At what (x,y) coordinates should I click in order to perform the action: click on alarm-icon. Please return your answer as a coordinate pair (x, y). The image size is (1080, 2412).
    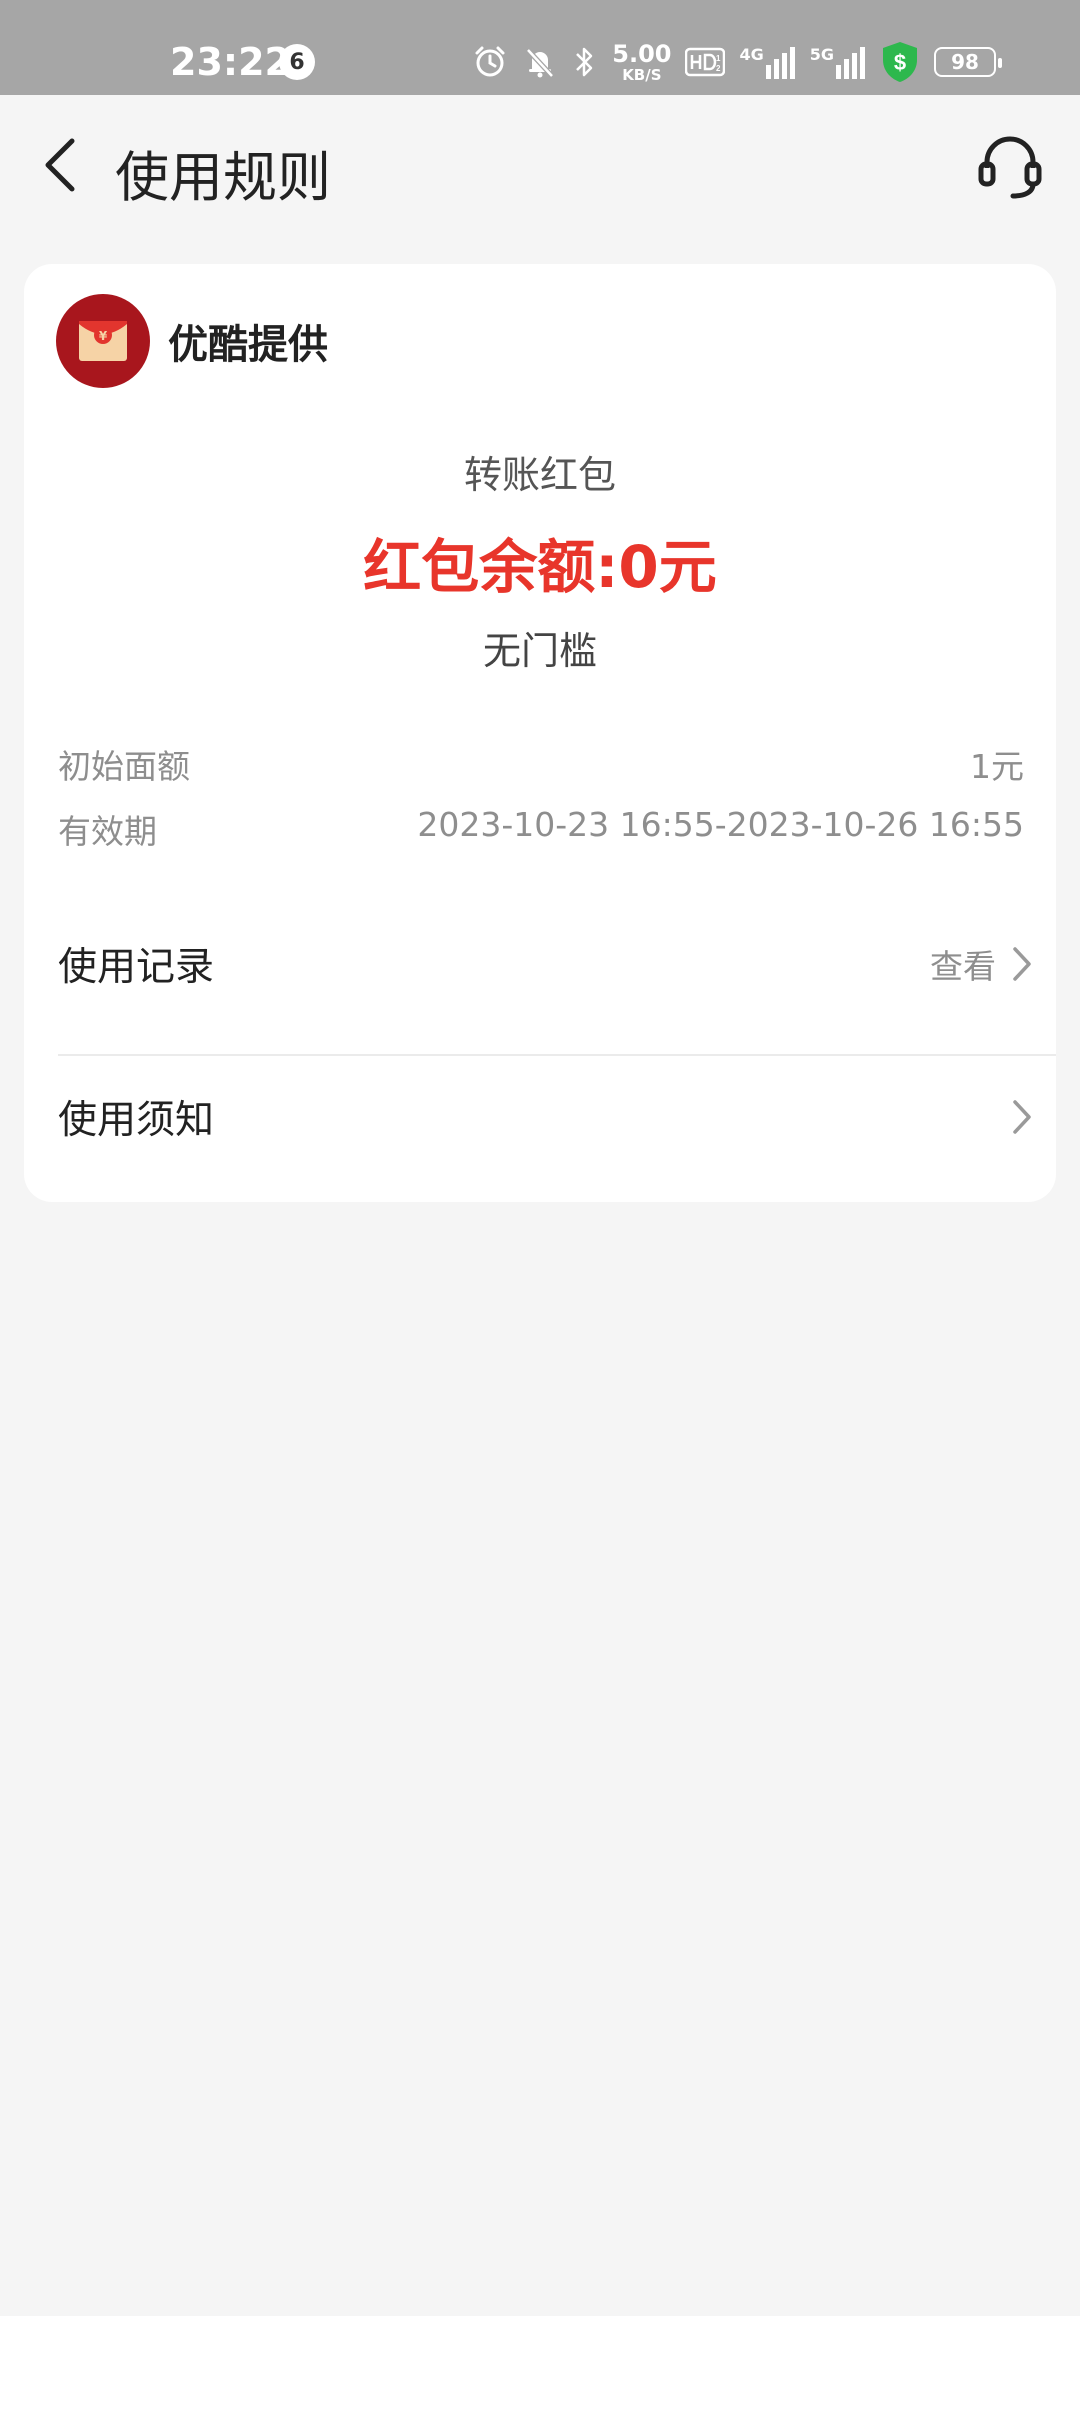
    Looking at the image, I should click on (490, 62).